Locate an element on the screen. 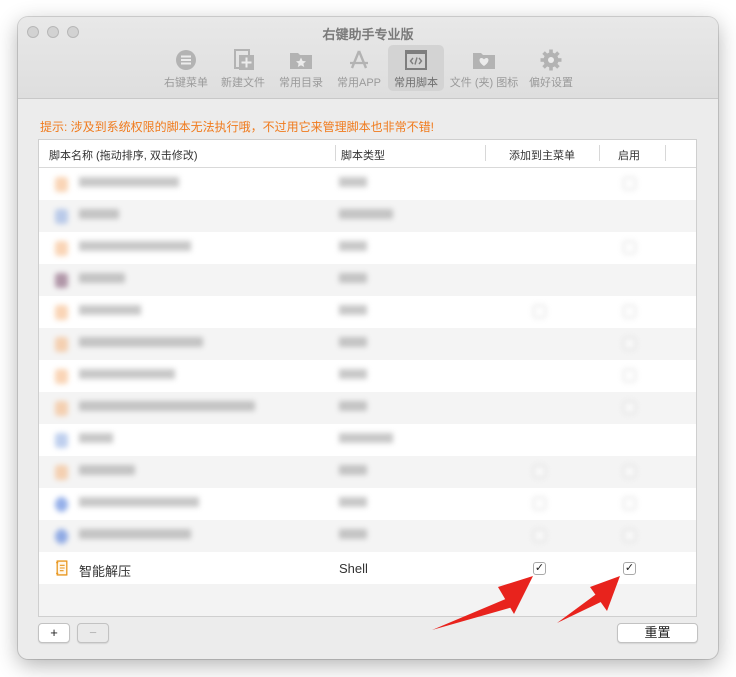 This screenshot has width=736, height=677. new-file-icon is located at coordinates (244, 59).